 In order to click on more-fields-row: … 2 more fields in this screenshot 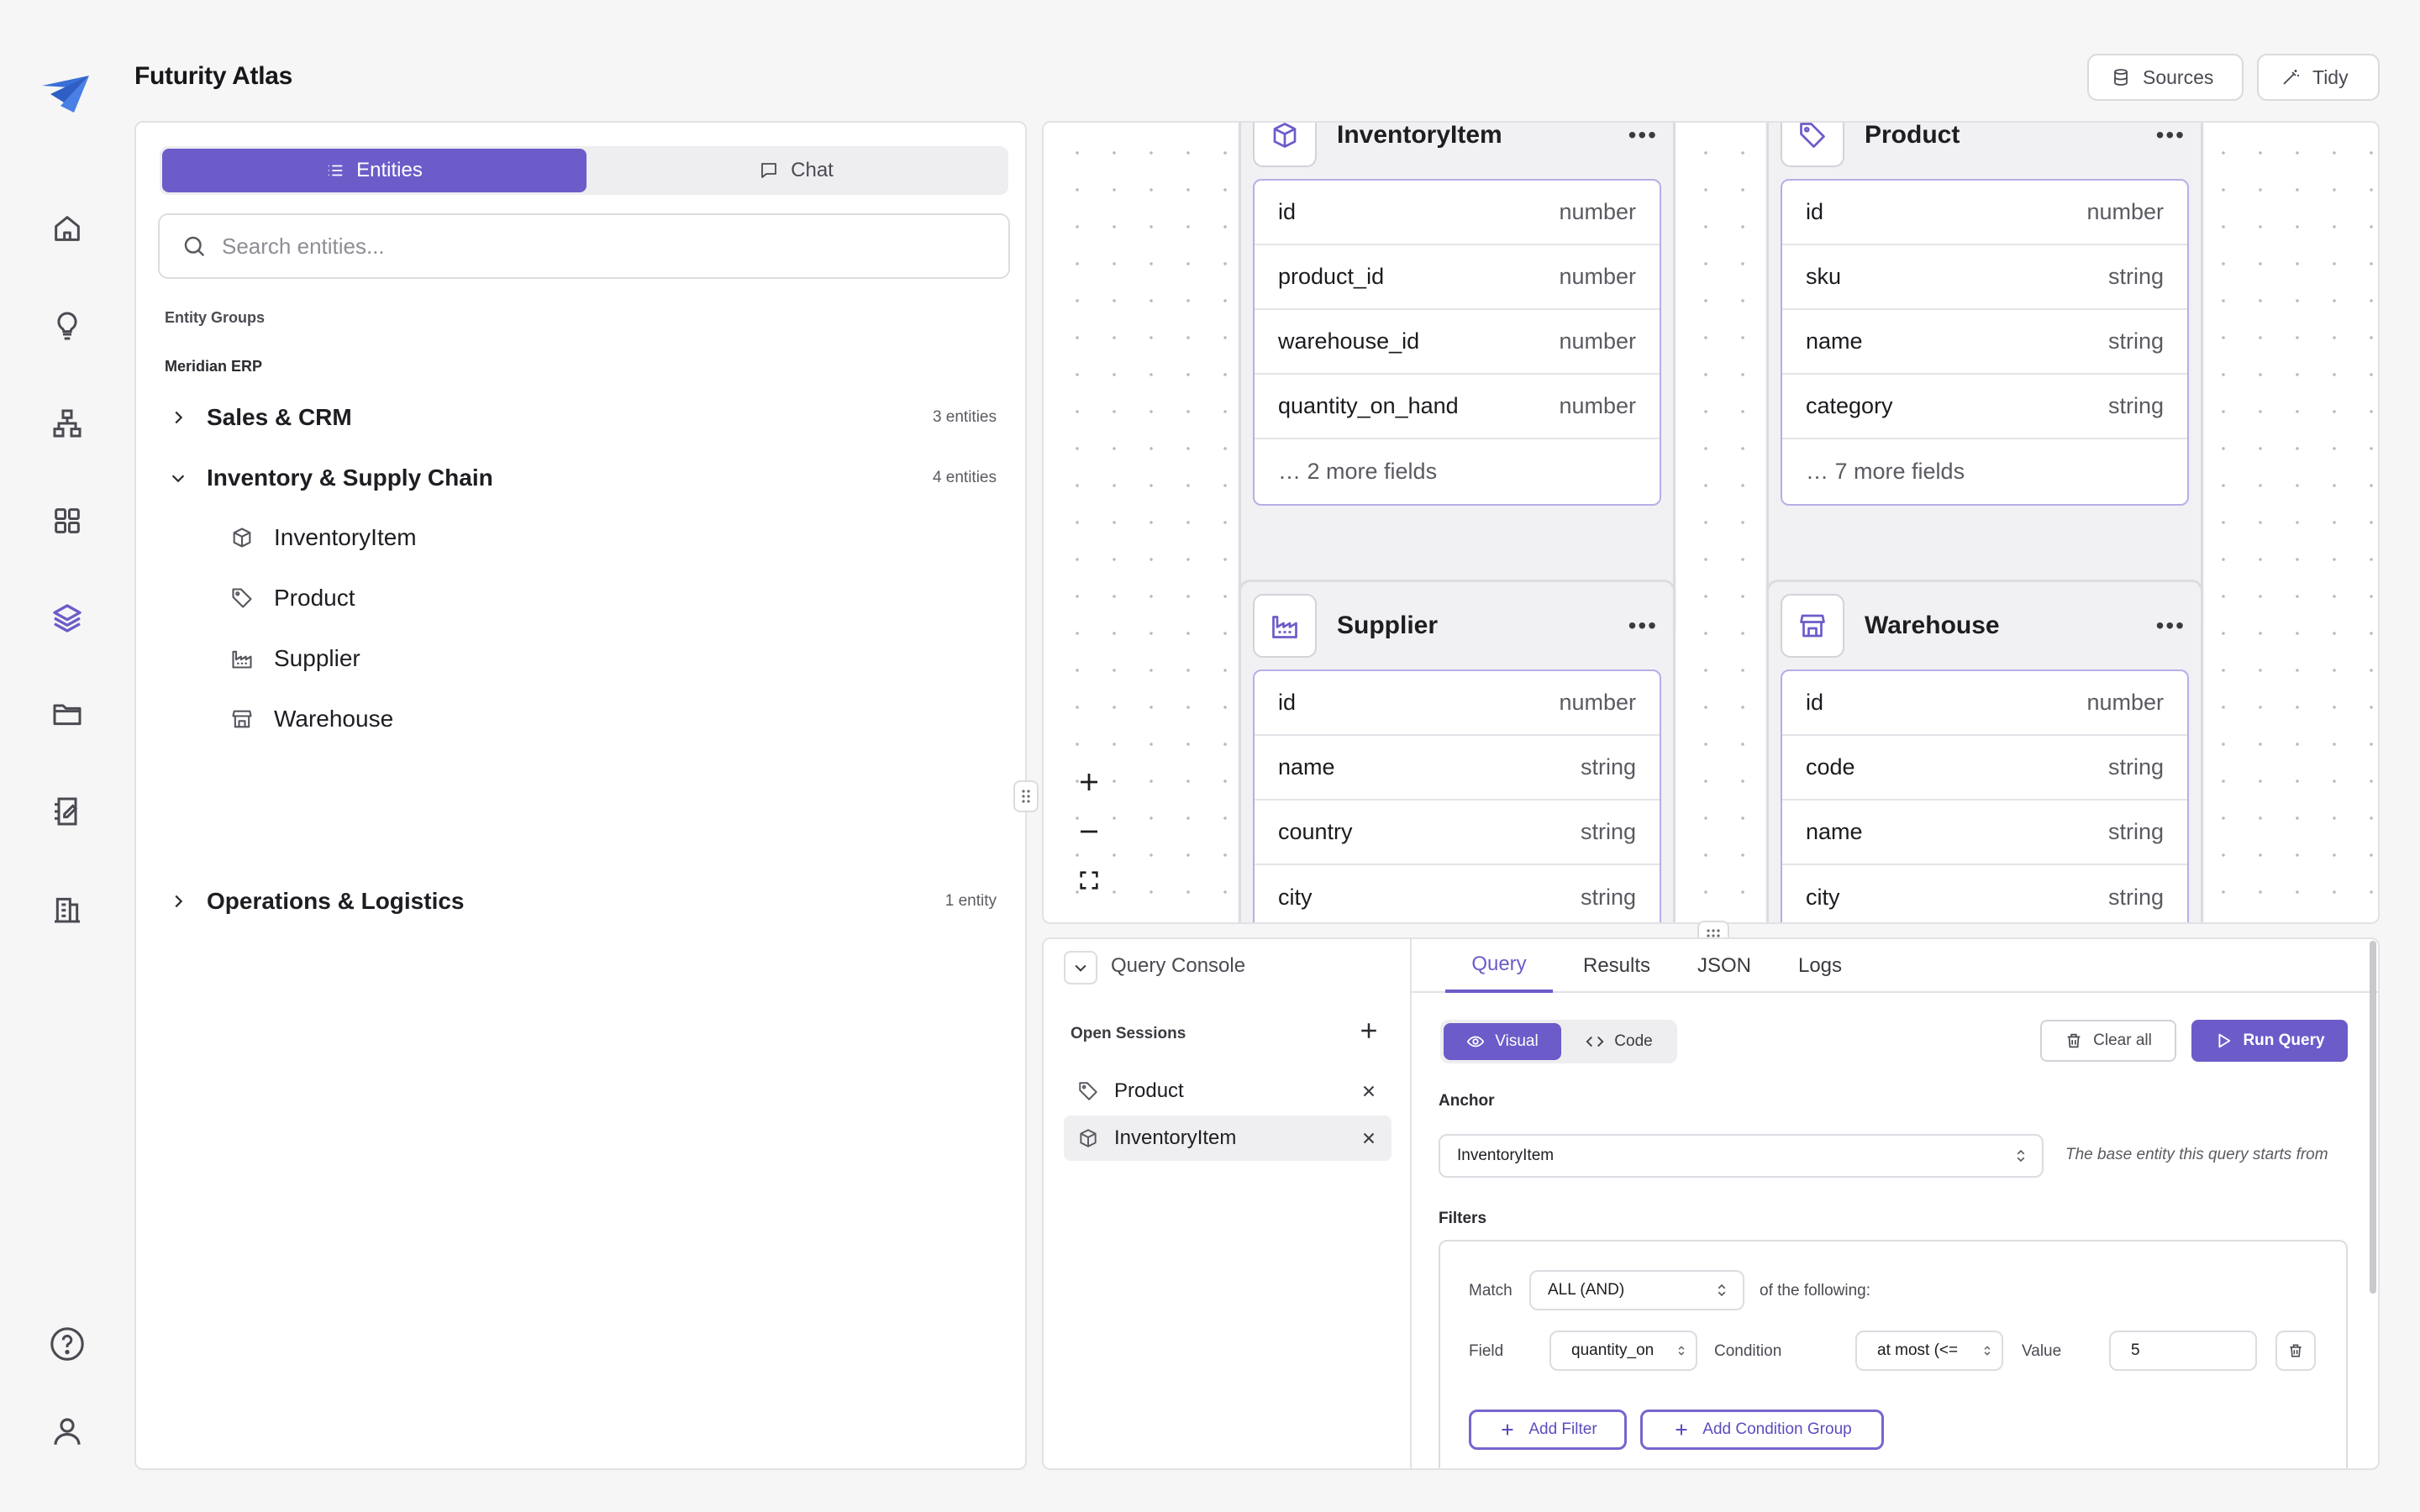, I will do `click(1457, 471)`.